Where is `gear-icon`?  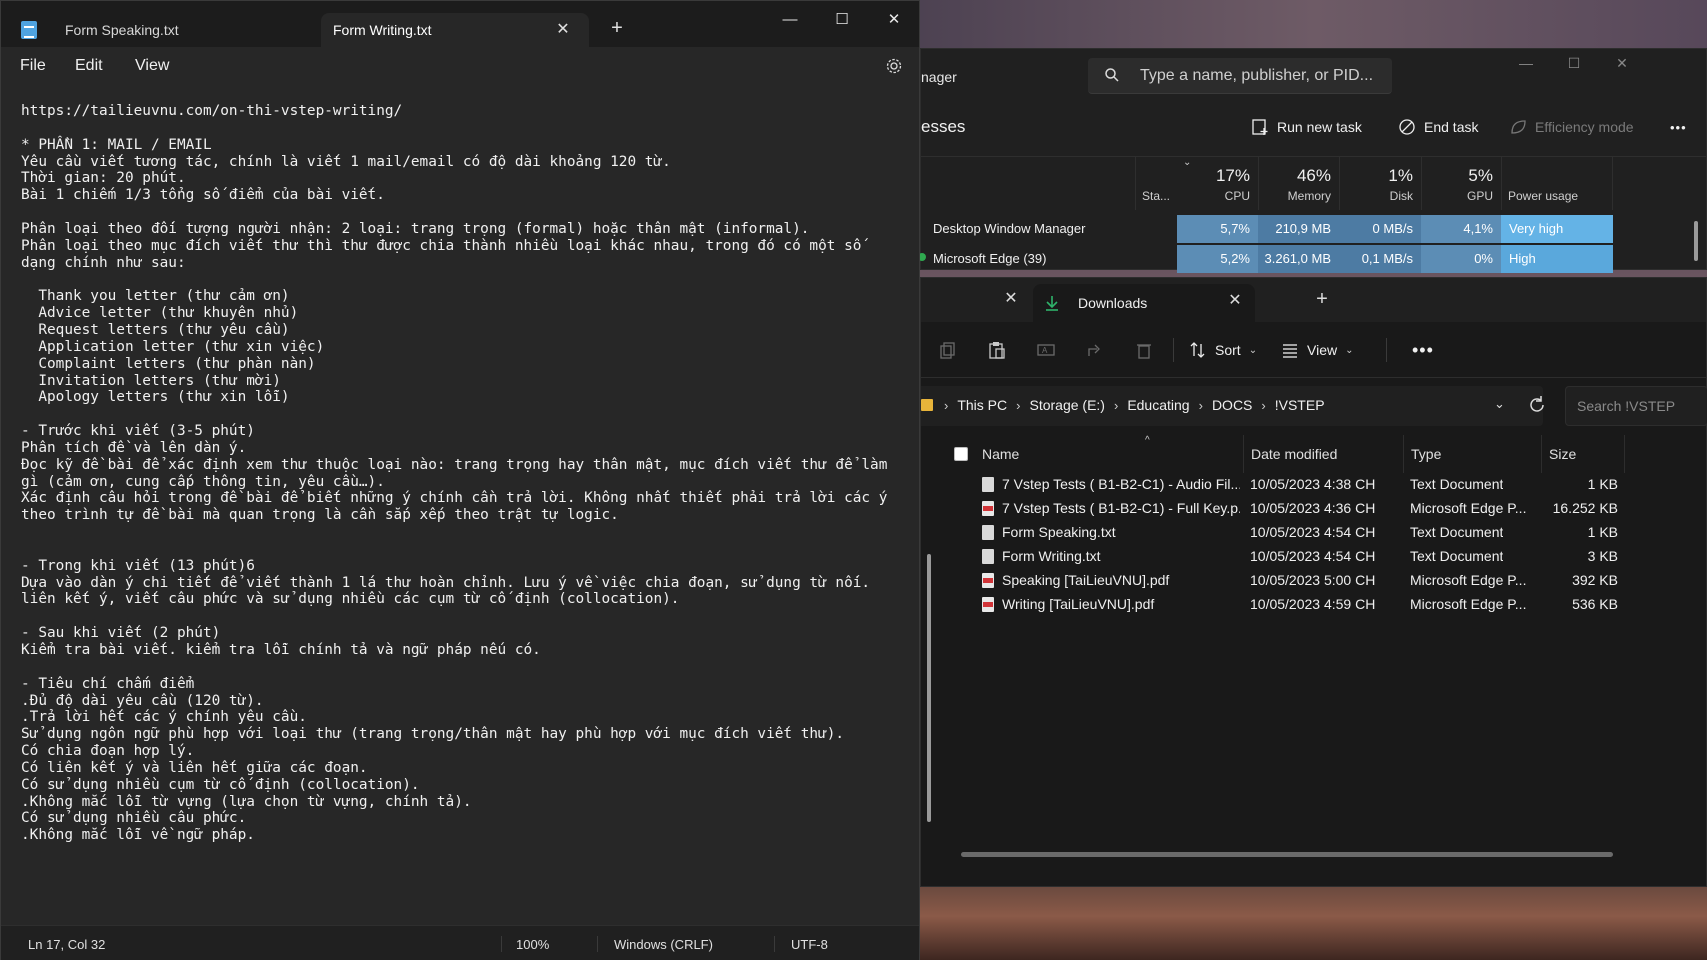
gear-icon is located at coordinates (894, 66).